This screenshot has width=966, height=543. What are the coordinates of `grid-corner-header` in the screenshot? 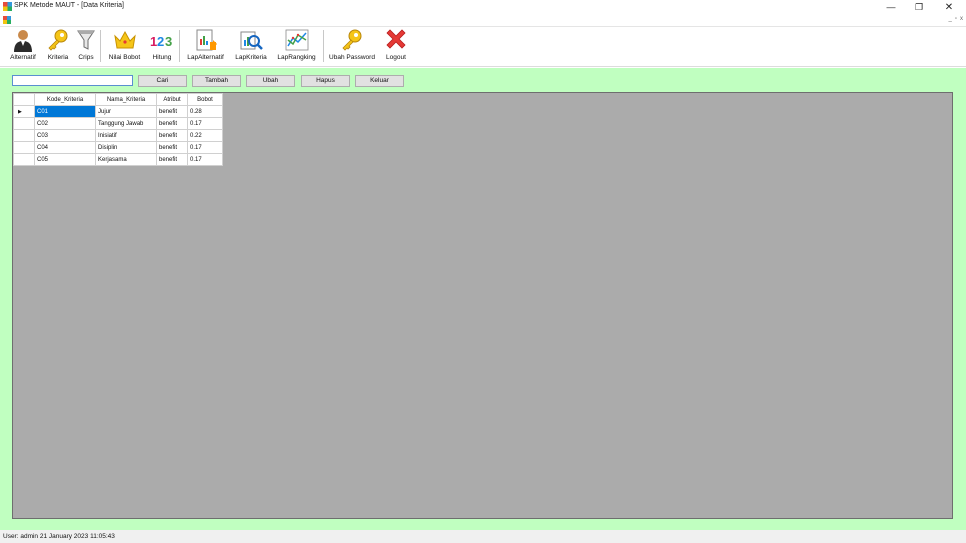 It's located at (24, 99).